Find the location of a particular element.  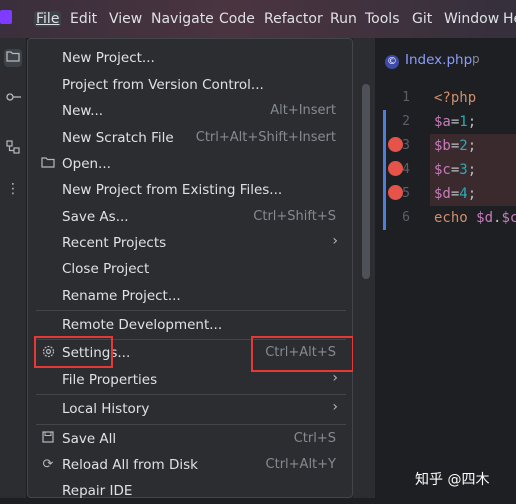

menu-item-label: File Properties is located at coordinates (110, 380).